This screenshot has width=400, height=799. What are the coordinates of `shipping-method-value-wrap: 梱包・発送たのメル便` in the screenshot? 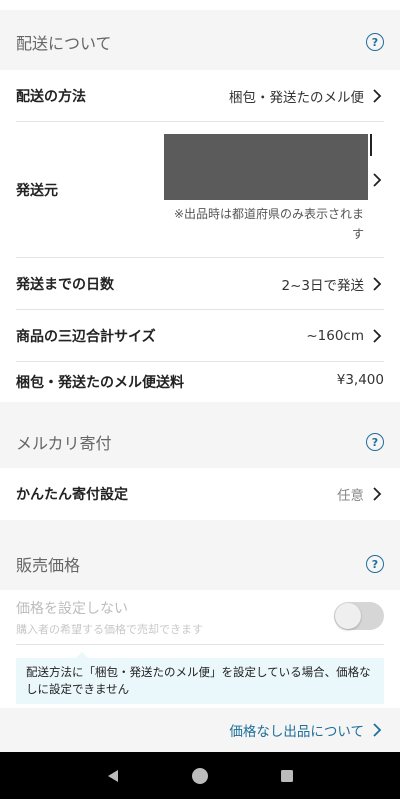 It's located at (306, 96).